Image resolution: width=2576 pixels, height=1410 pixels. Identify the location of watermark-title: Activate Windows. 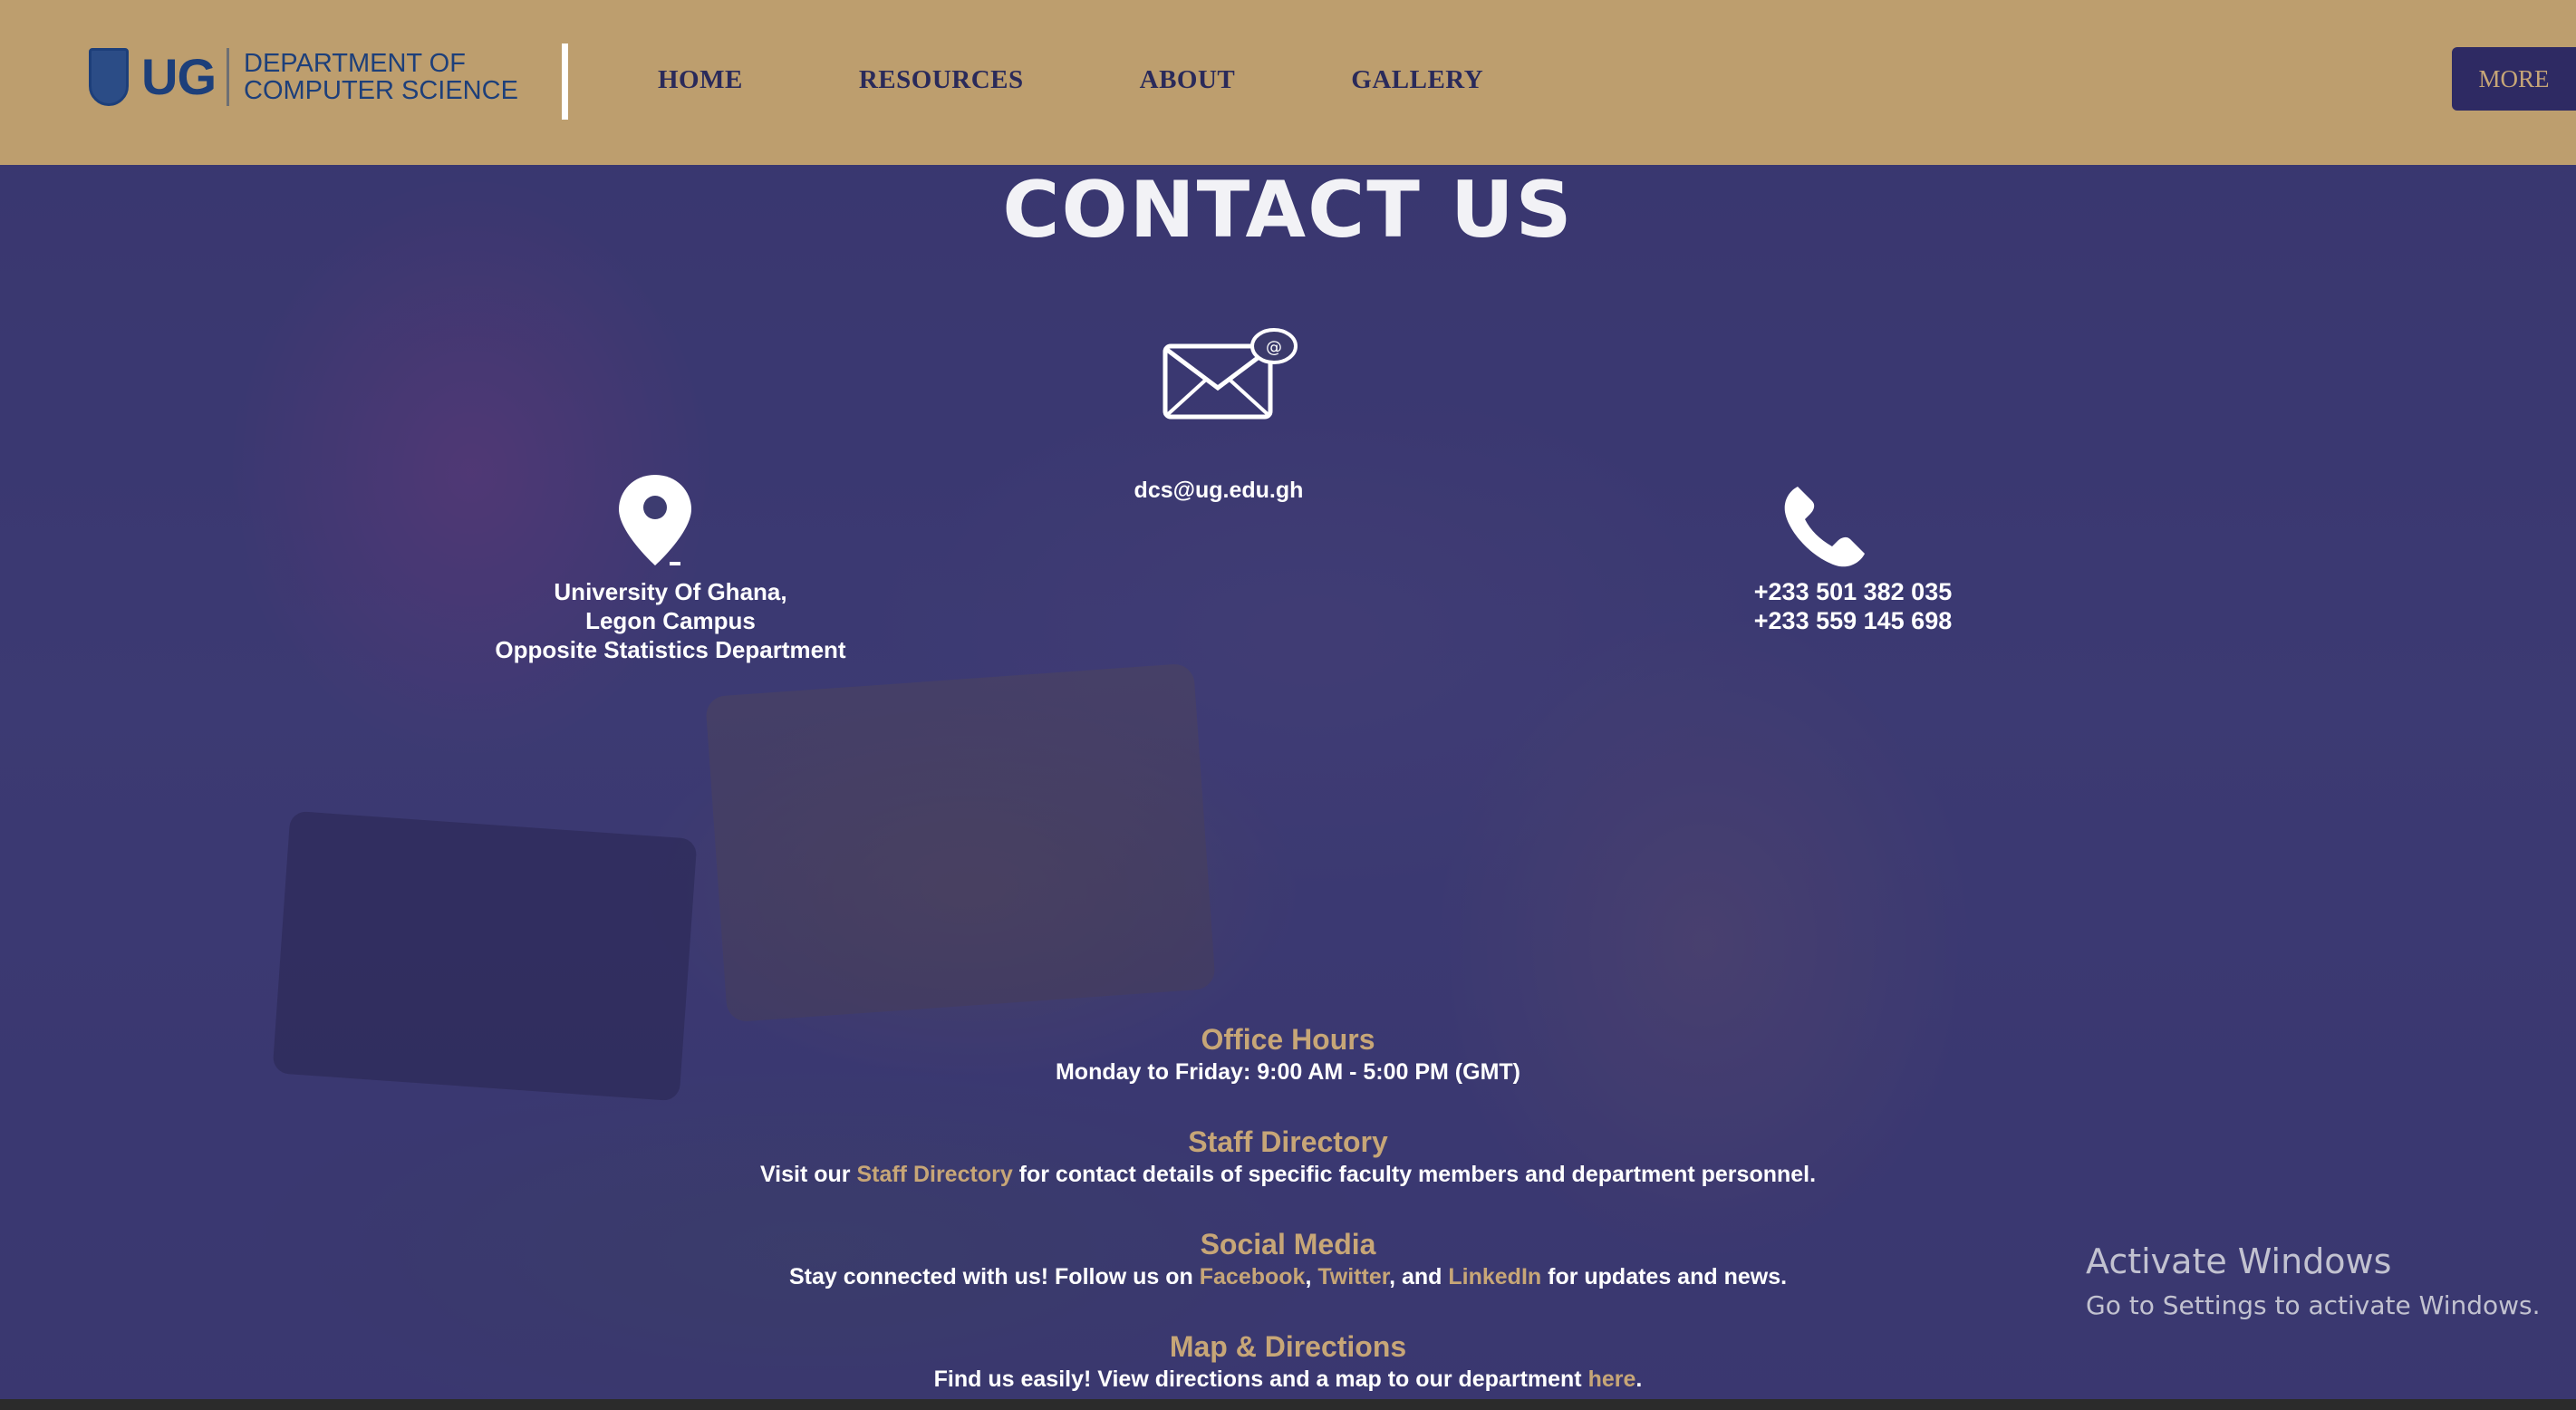
(2239, 1261).